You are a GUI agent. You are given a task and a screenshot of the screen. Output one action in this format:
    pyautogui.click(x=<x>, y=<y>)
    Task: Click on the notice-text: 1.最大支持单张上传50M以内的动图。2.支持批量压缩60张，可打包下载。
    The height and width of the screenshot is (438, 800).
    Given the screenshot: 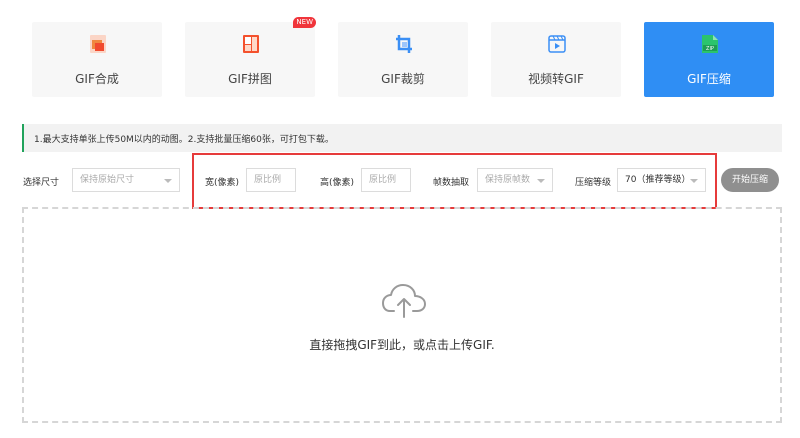 What is the action you would take?
    pyautogui.click(x=184, y=140)
    